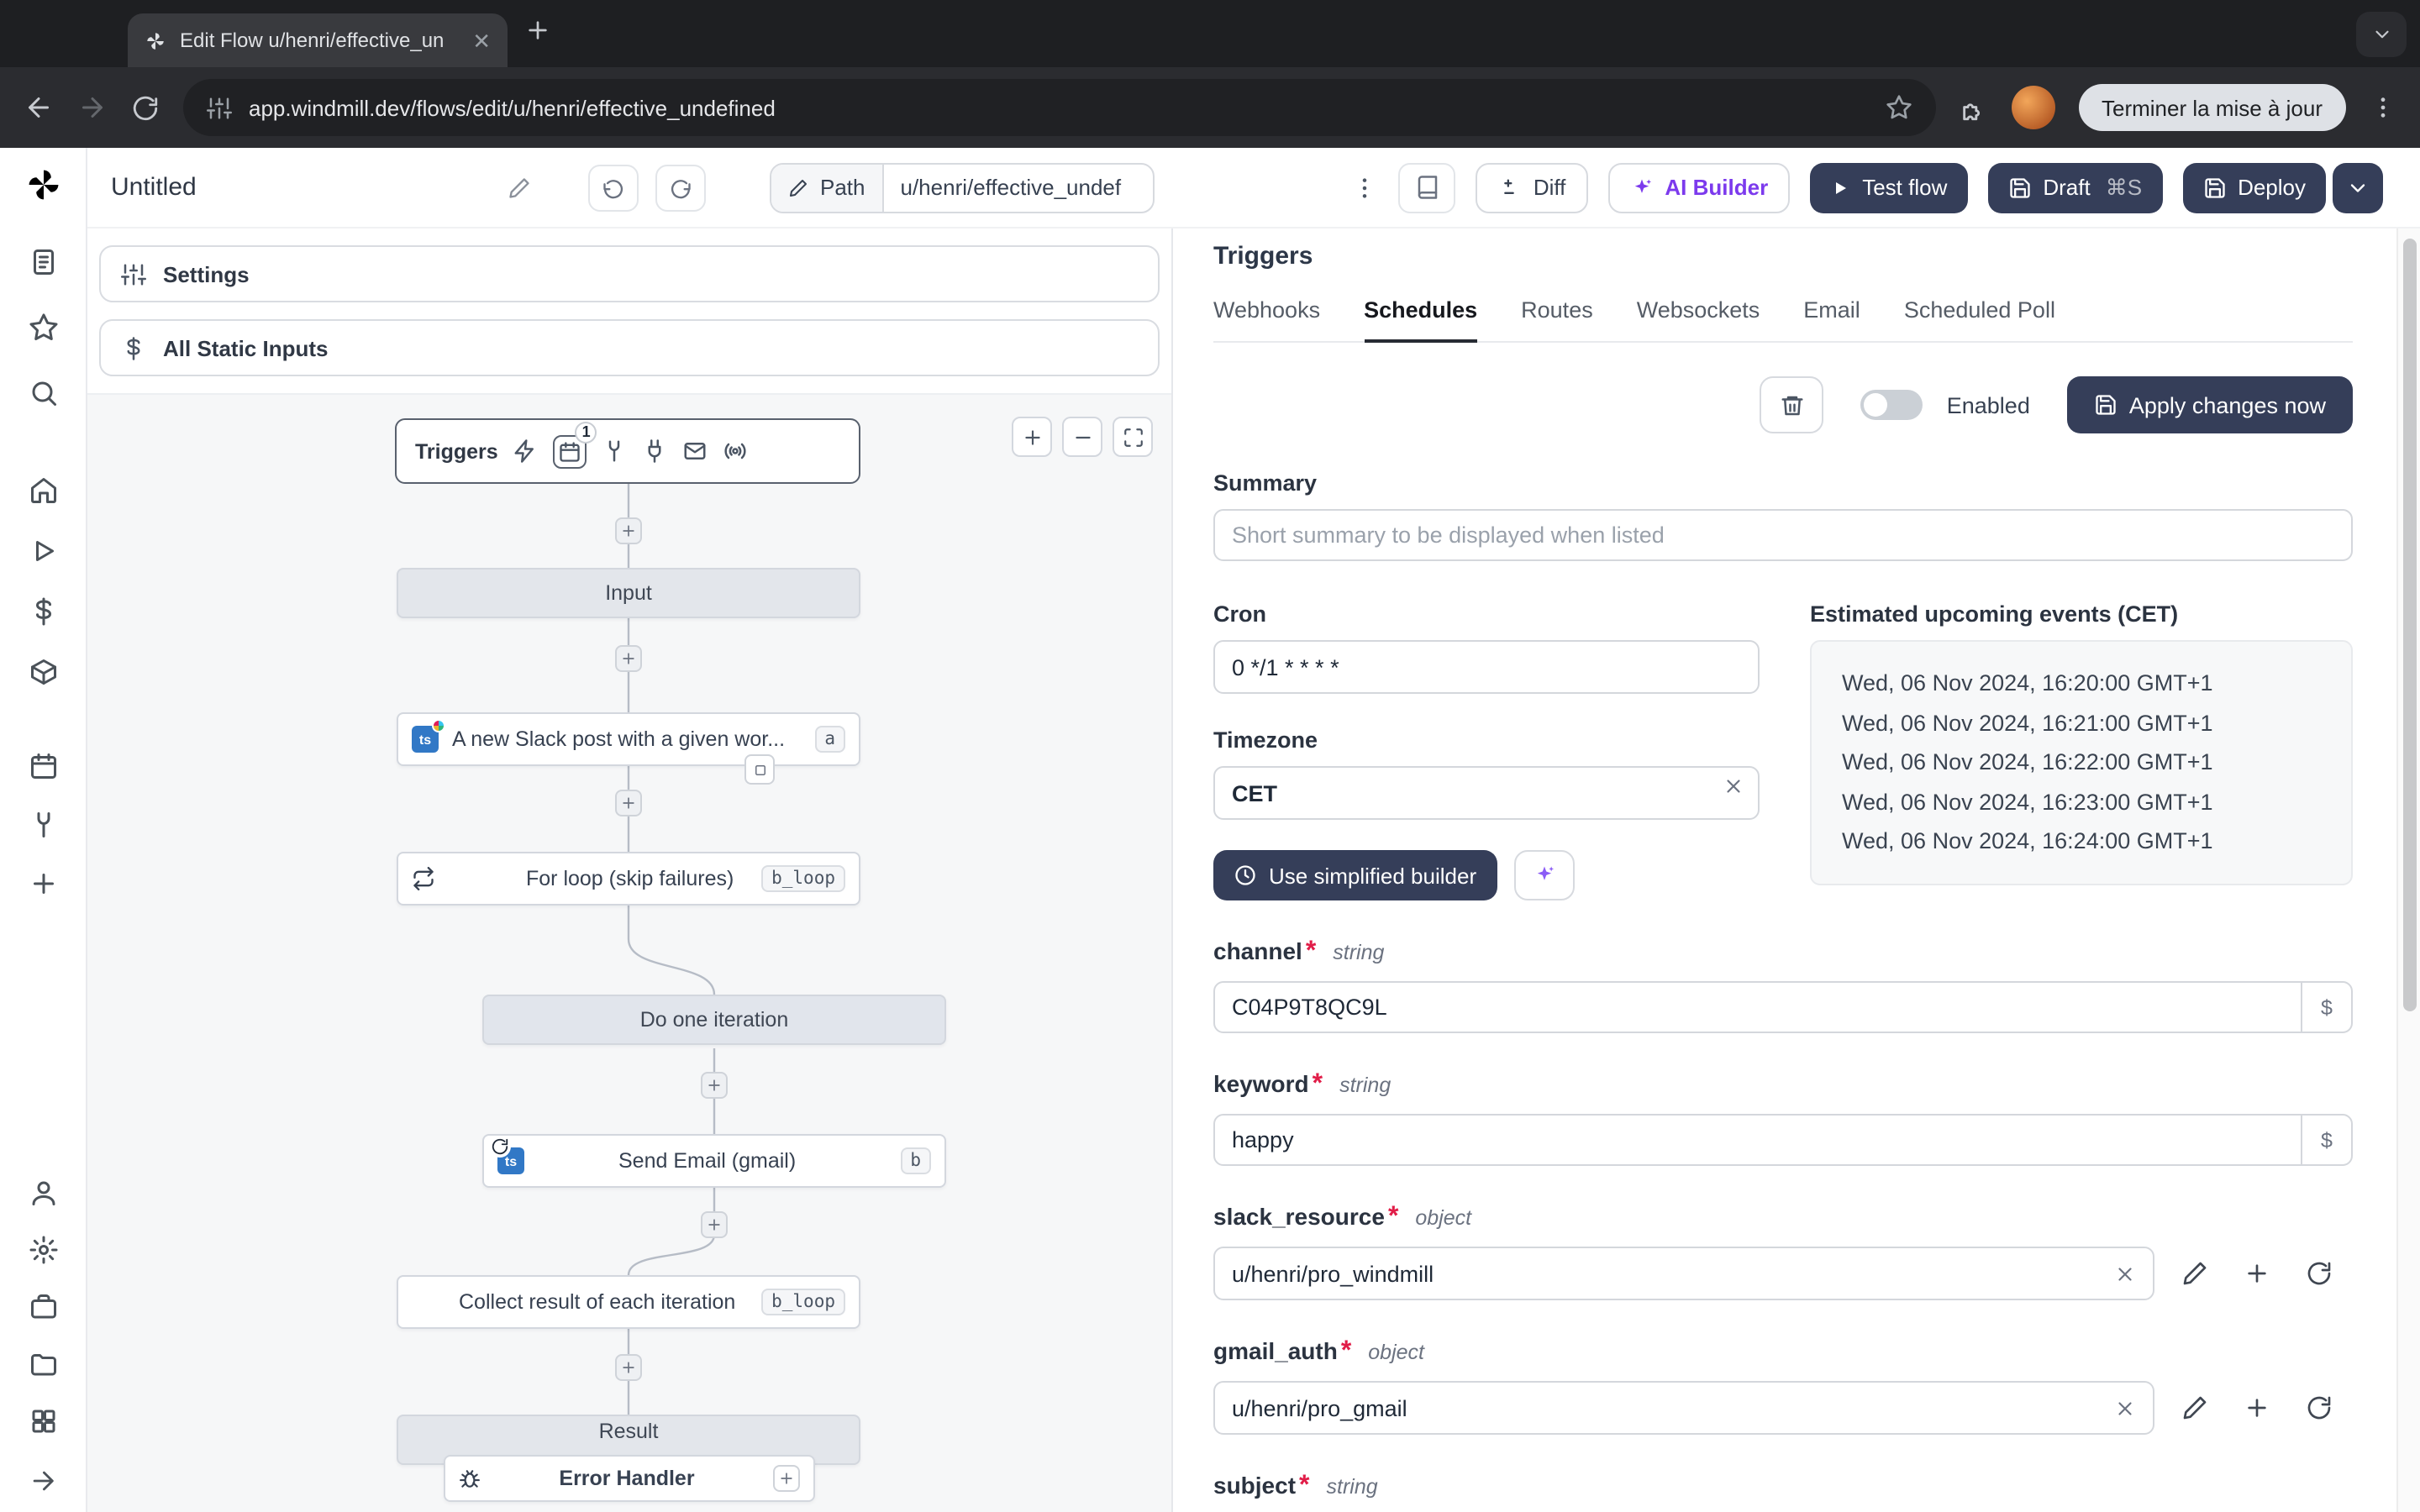 The width and height of the screenshot is (2420, 1512). Describe the element at coordinates (1683, 1273) in the screenshot. I see `slack-resource-input: u/henri/pro_windmill` at that location.